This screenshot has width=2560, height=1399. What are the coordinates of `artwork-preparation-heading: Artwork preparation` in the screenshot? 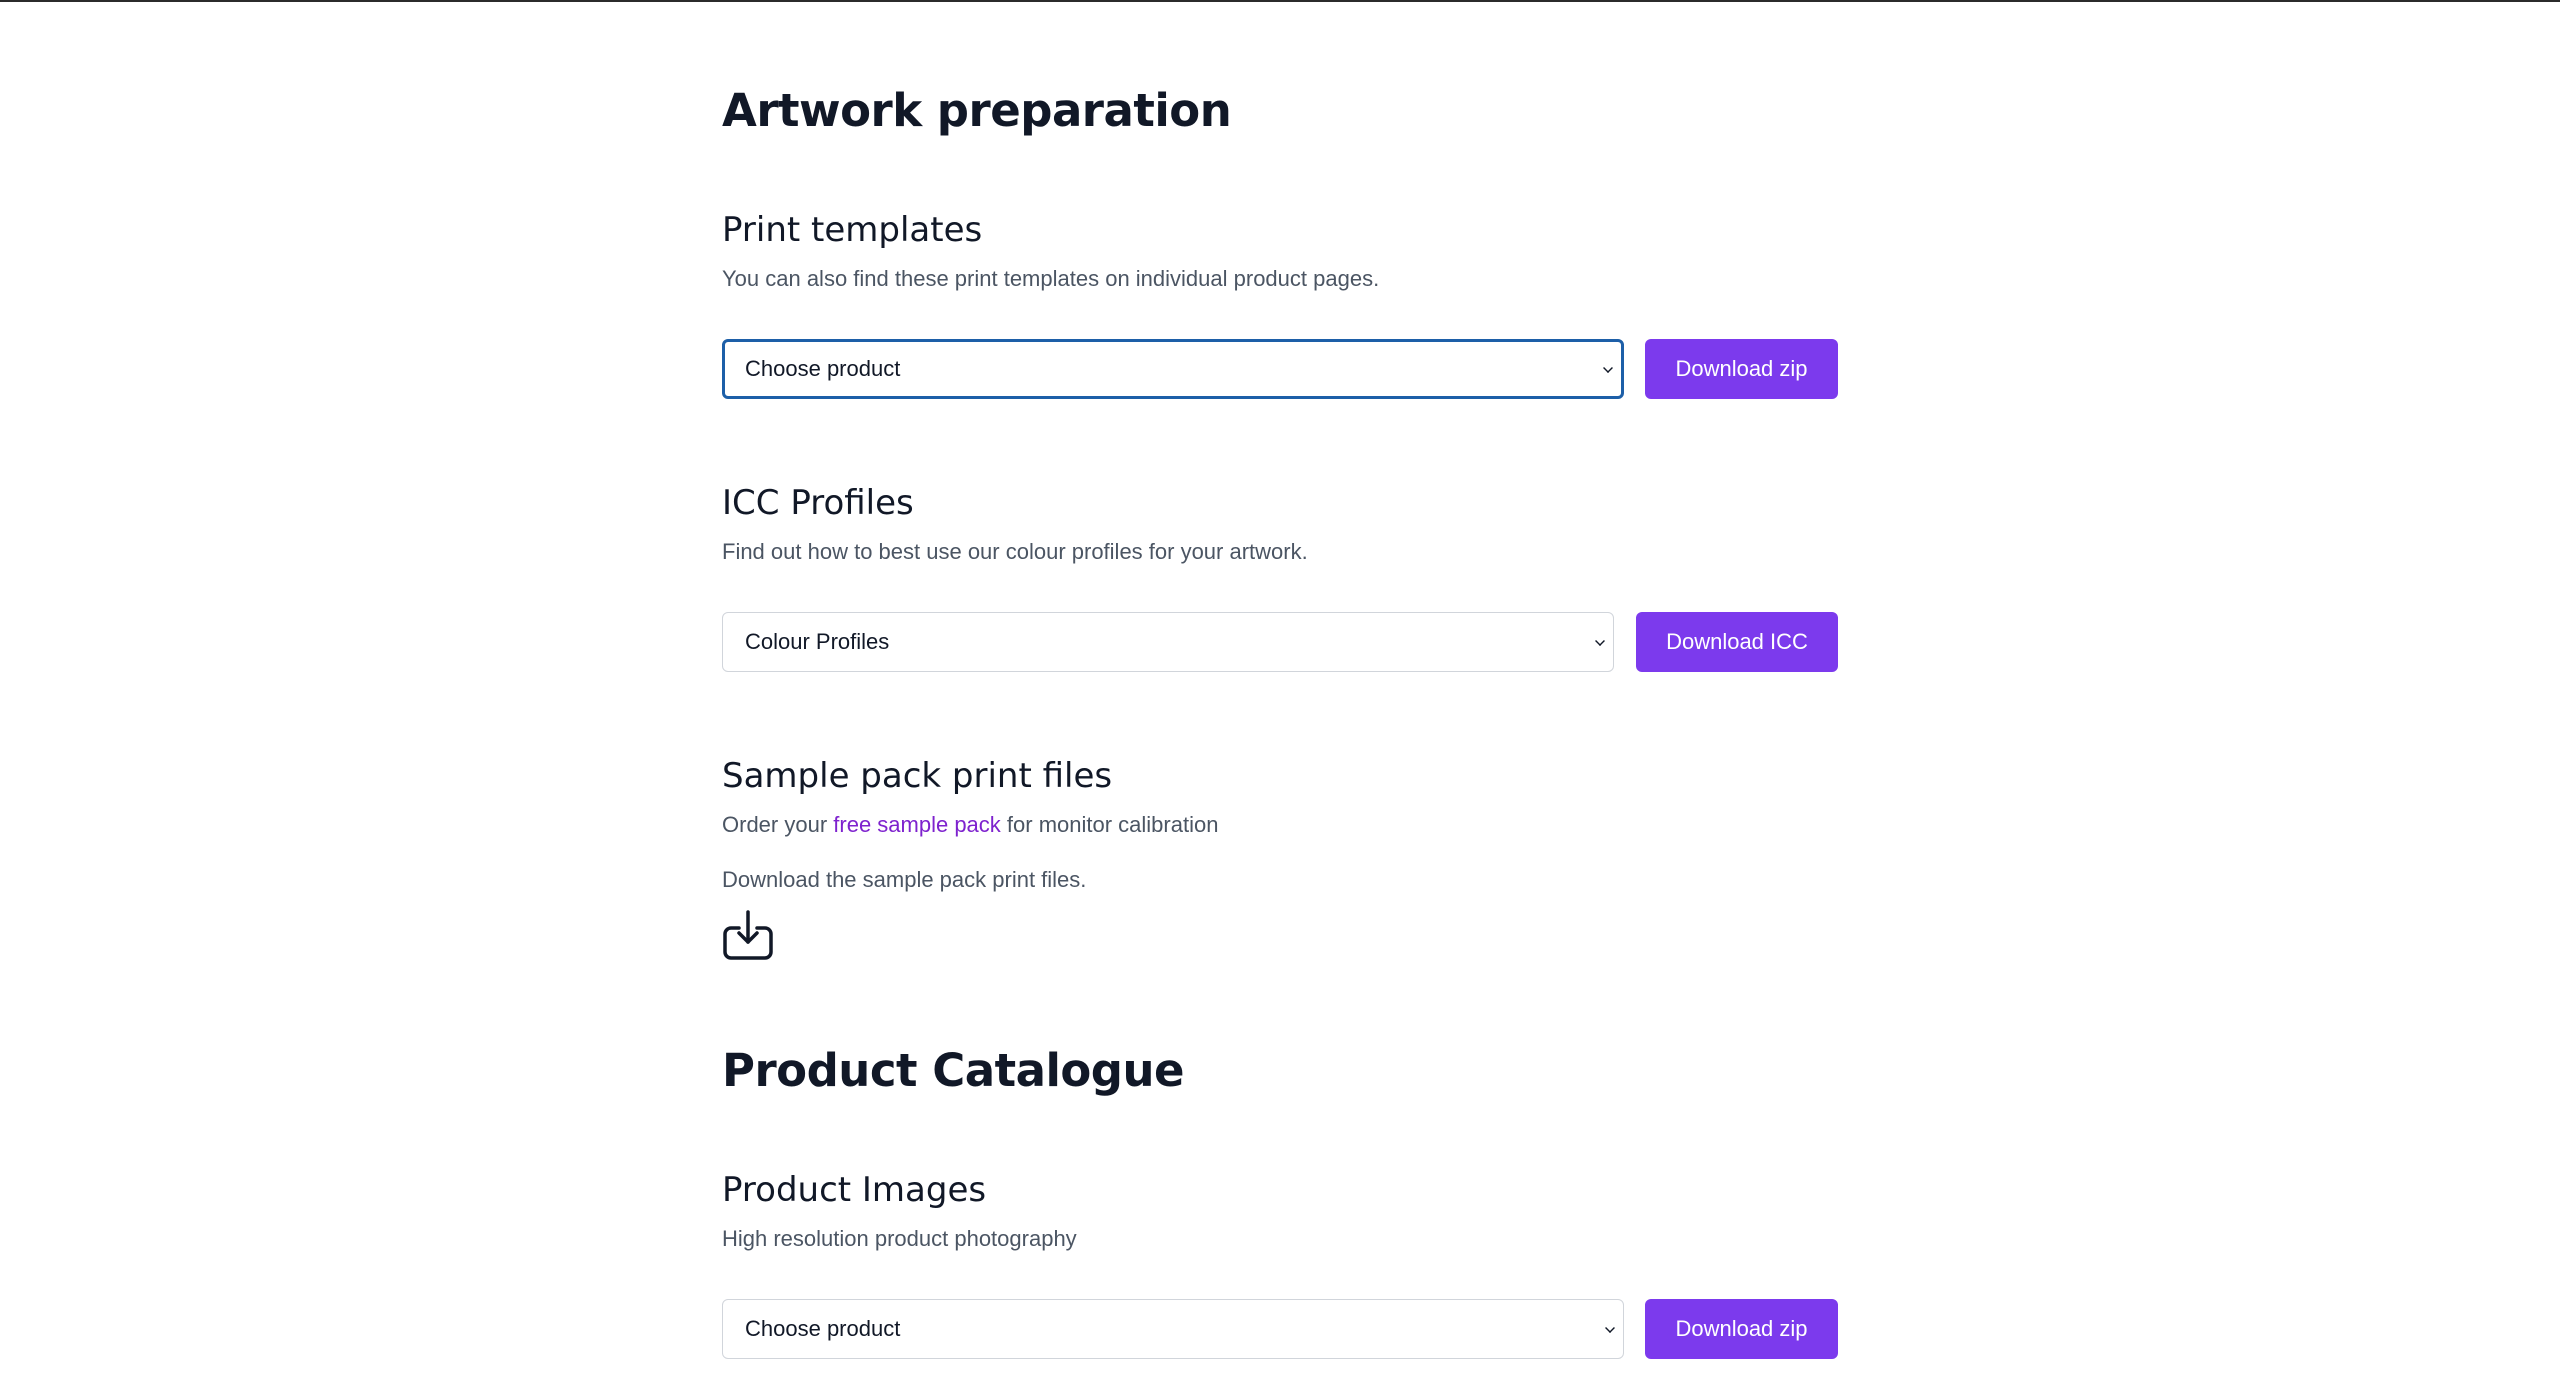 It's located at (977, 110).